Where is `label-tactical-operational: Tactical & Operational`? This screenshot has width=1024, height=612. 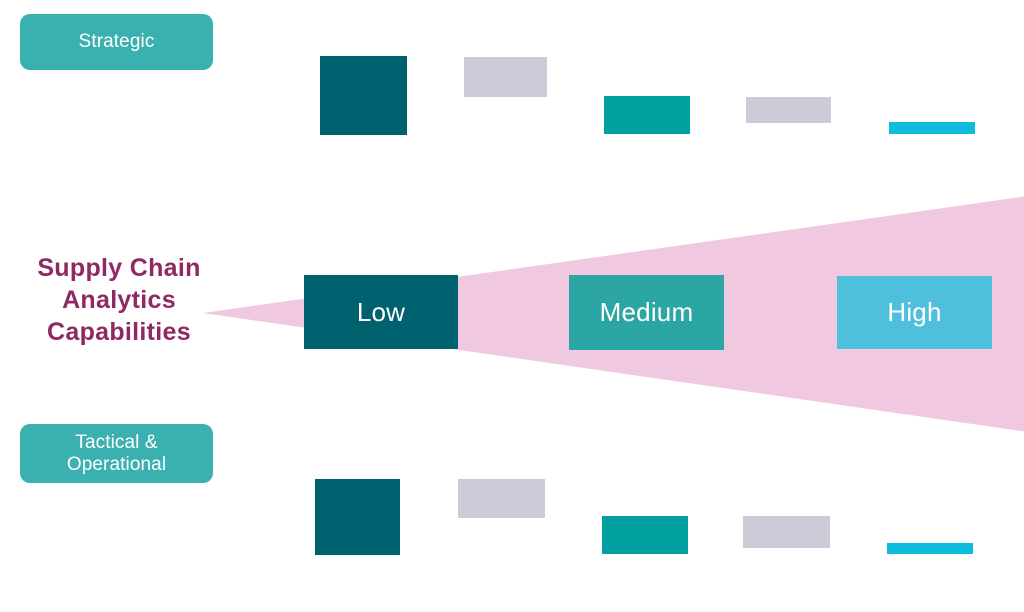 label-tactical-operational: Tactical & Operational is located at coordinates (116, 453).